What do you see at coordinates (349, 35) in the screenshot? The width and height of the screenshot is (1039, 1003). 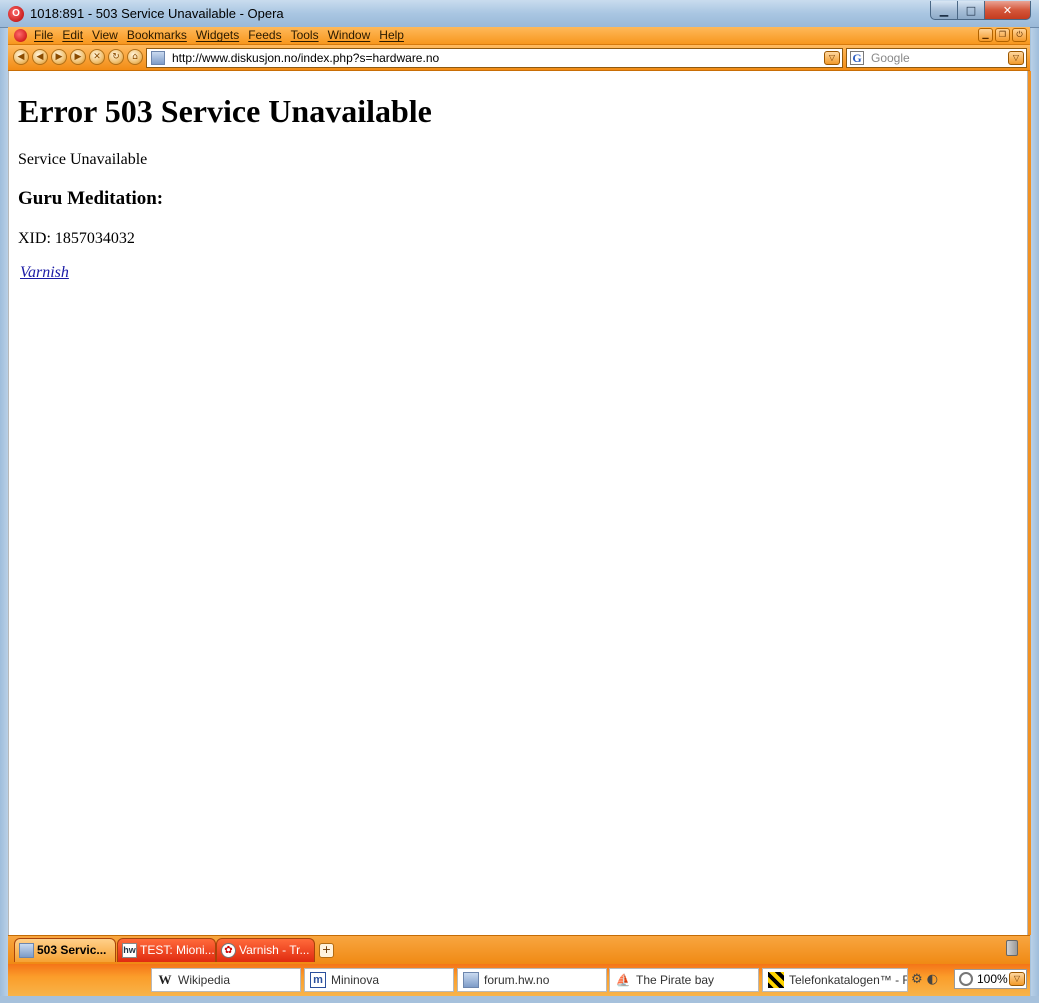 I see `menu-window: Window` at bounding box center [349, 35].